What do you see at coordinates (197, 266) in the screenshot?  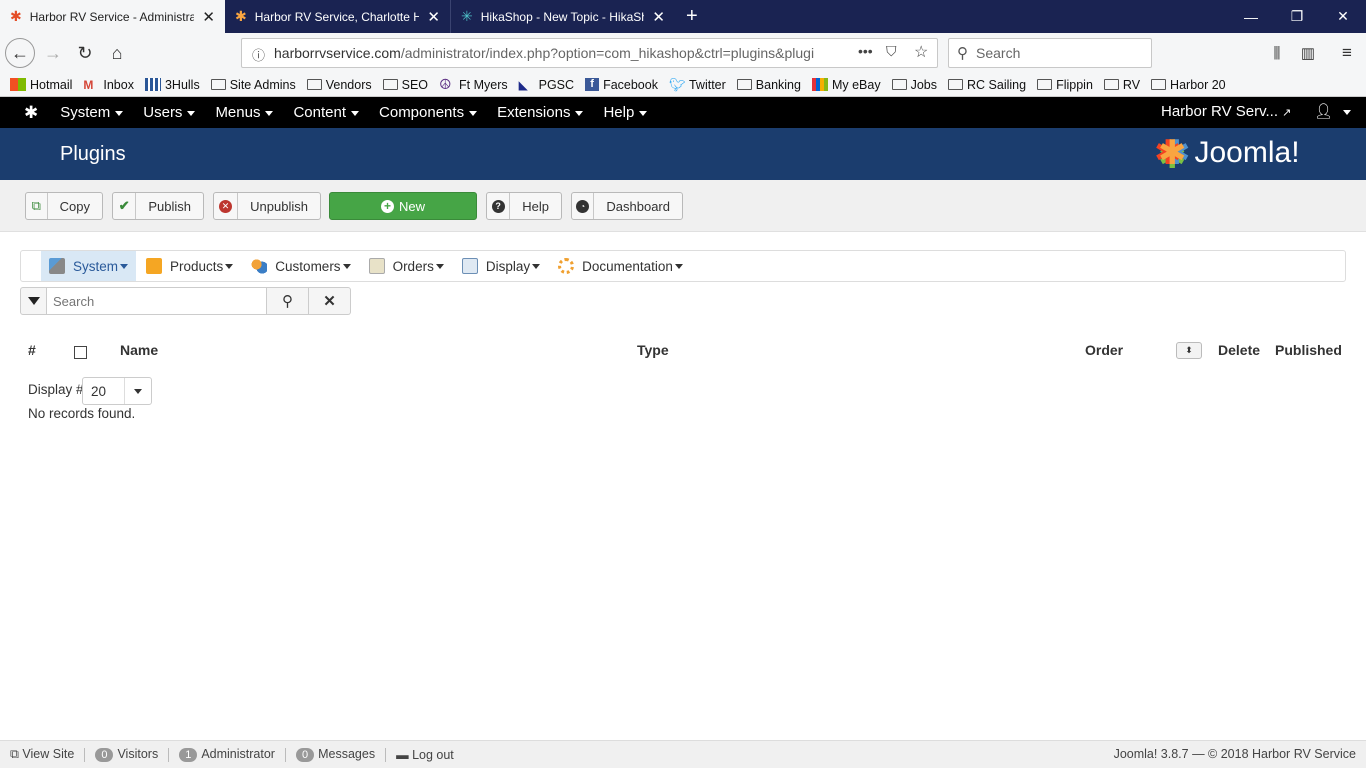 I see `menu-label: Products` at bounding box center [197, 266].